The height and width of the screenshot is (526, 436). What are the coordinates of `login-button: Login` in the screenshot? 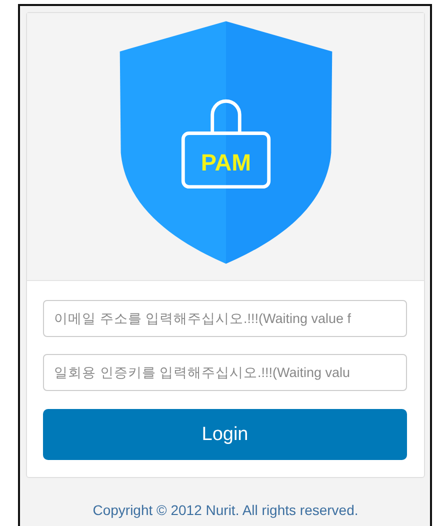 It's located at (225, 434).